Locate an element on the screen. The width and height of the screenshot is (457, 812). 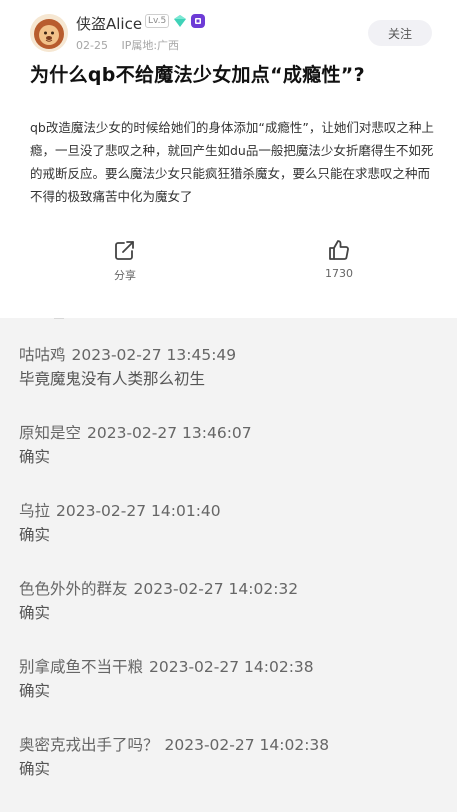
post-title: 为什么qb不给魔法少女加点“成瘾性”? is located at coordinates (197, 75).